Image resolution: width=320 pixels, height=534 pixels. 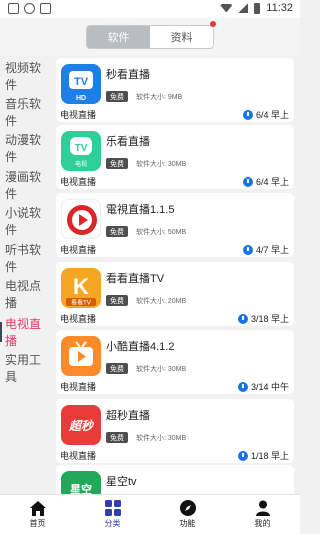 I want to click on svg-text: TV, so click(x=81, y=148).